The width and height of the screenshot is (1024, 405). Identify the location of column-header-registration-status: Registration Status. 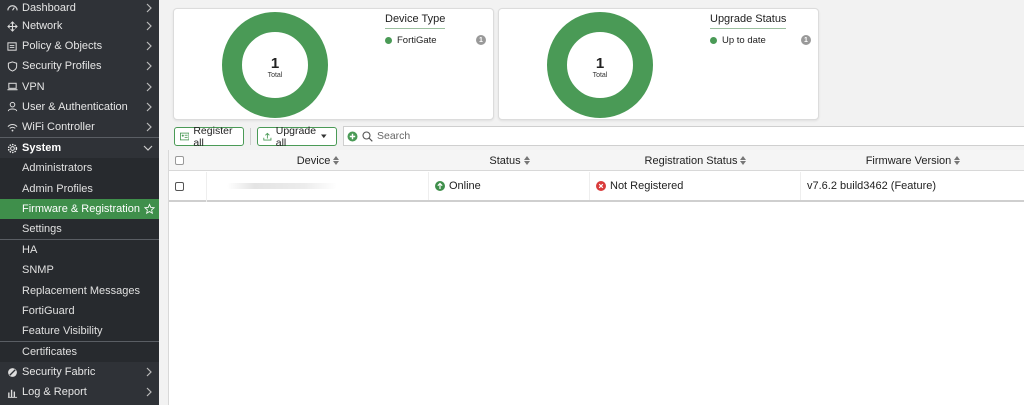
(695, 160).